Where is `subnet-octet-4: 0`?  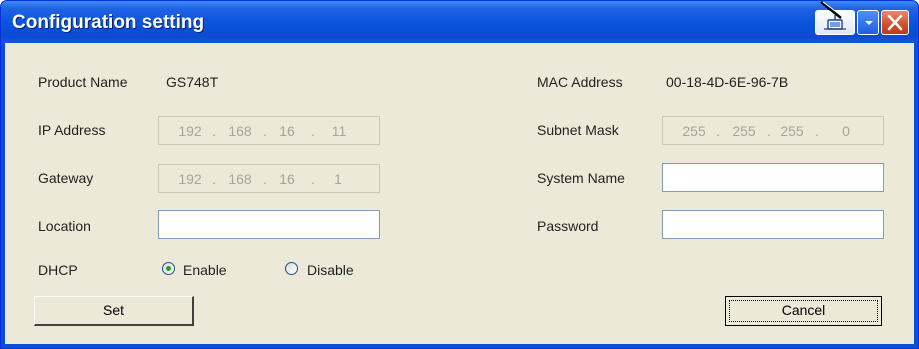
subnet-octet-4: 0 is located at coordinates (846, 131).